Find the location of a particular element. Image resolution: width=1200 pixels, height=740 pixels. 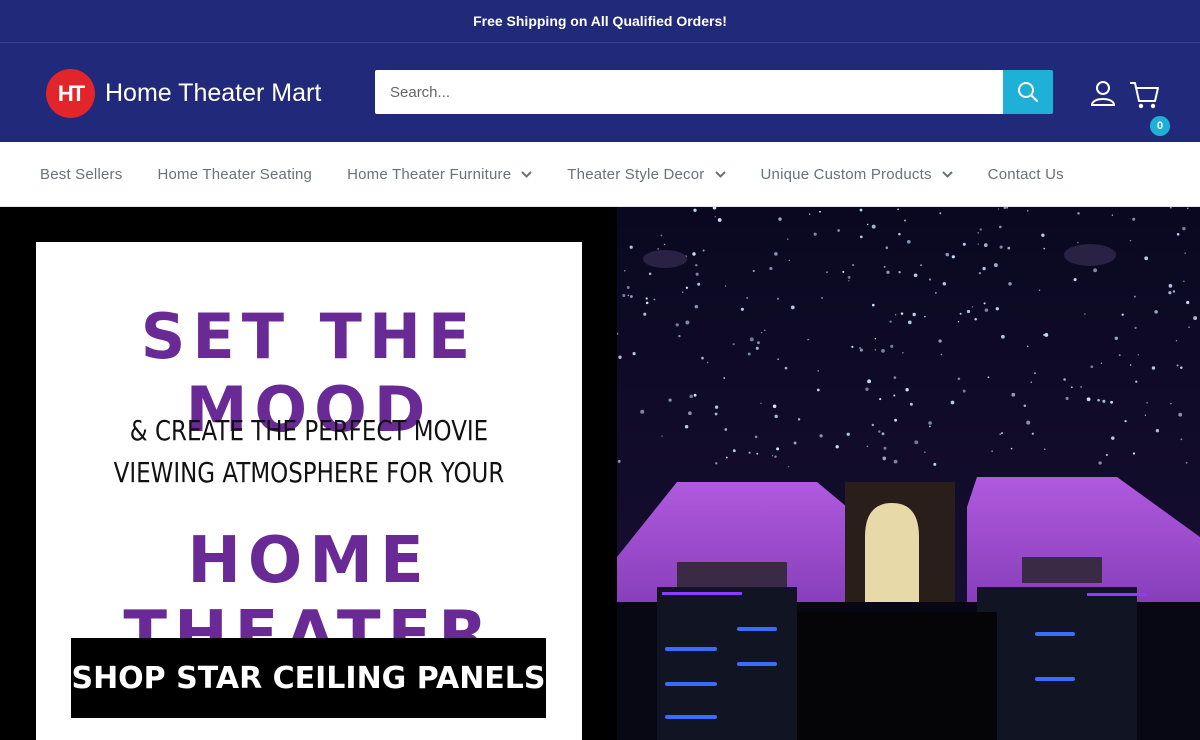

nav-item-best-sellers: Best Sellers is located at coordinates (81, 174).